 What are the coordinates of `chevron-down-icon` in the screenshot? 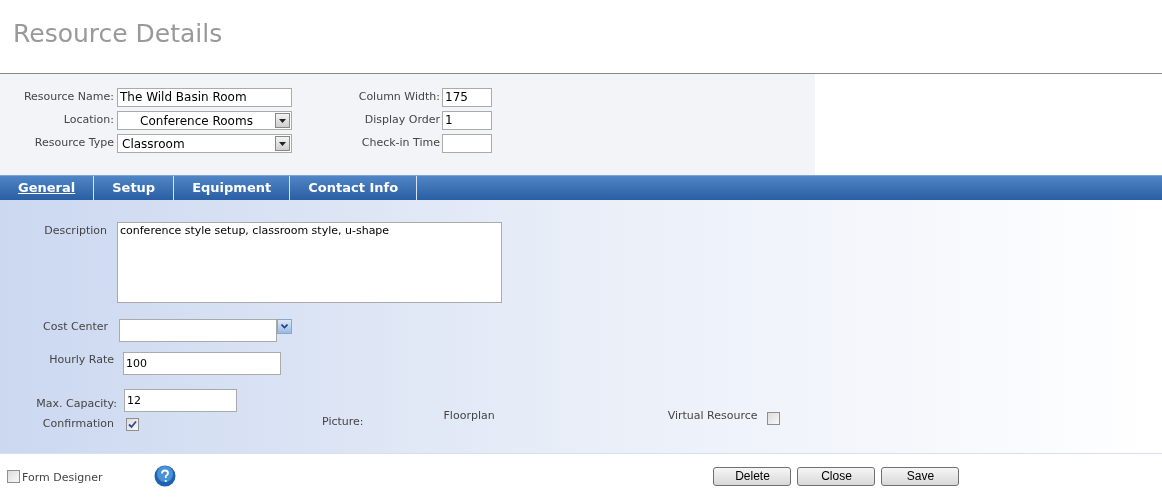 It's located at (284, 326).